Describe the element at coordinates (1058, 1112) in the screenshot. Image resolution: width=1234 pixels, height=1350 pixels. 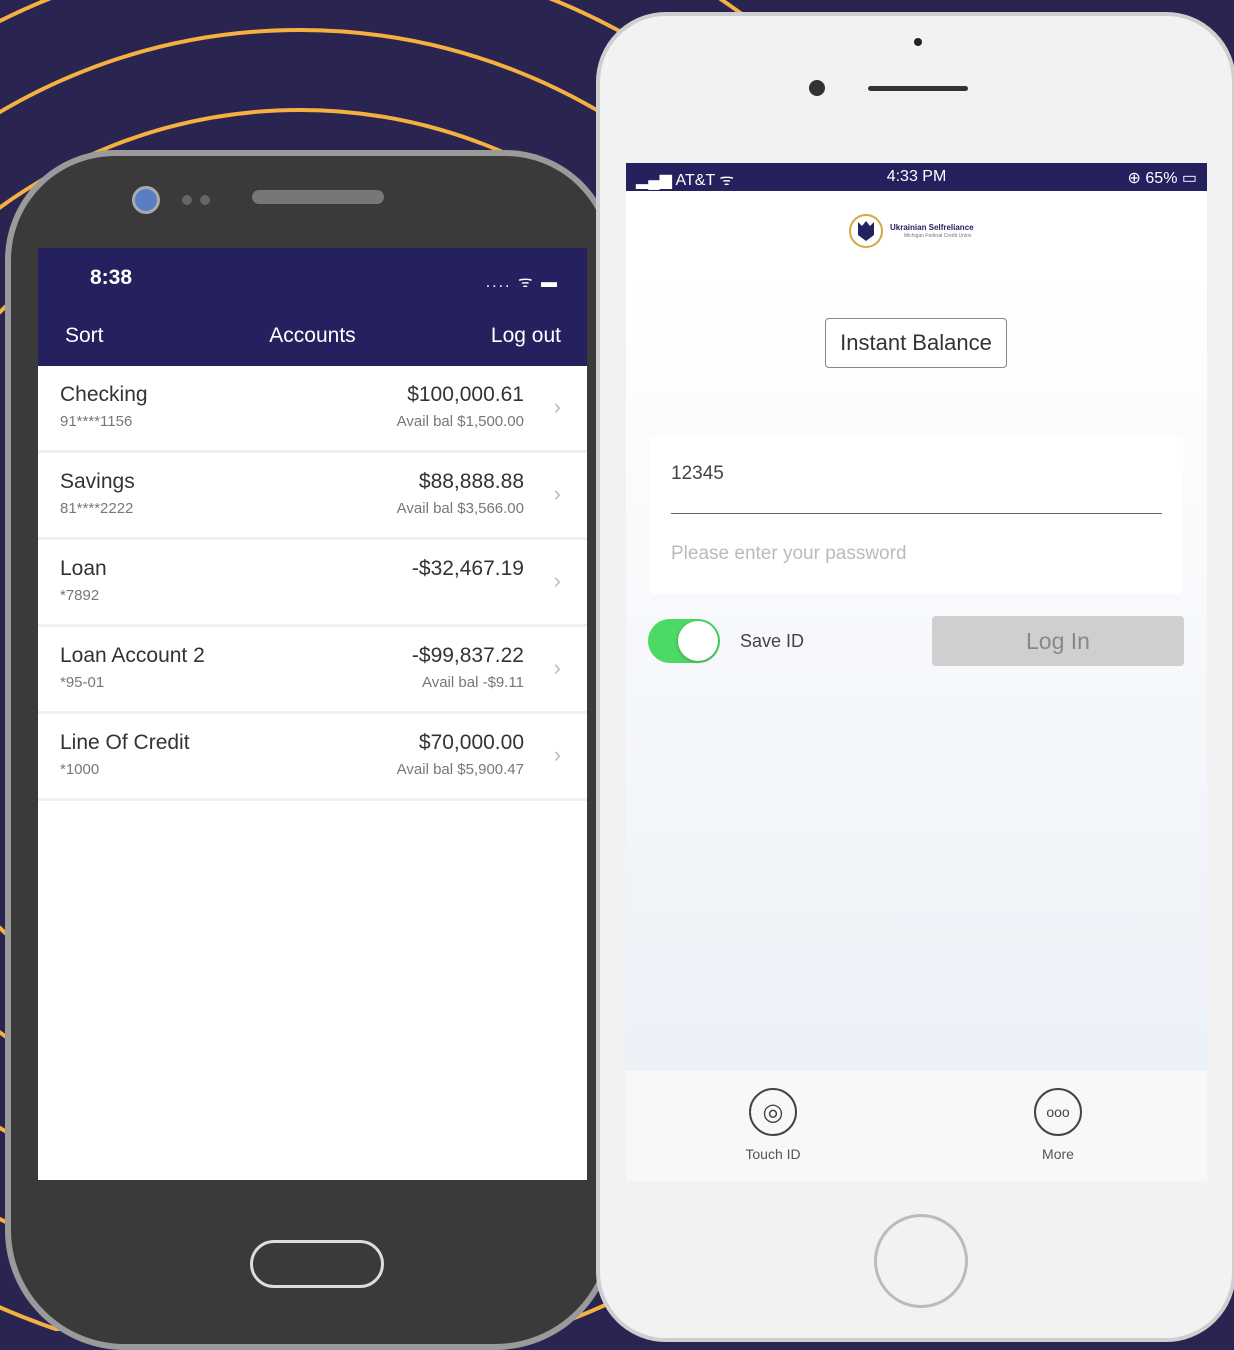
I see `more-dots-icon: ooo` at that location.